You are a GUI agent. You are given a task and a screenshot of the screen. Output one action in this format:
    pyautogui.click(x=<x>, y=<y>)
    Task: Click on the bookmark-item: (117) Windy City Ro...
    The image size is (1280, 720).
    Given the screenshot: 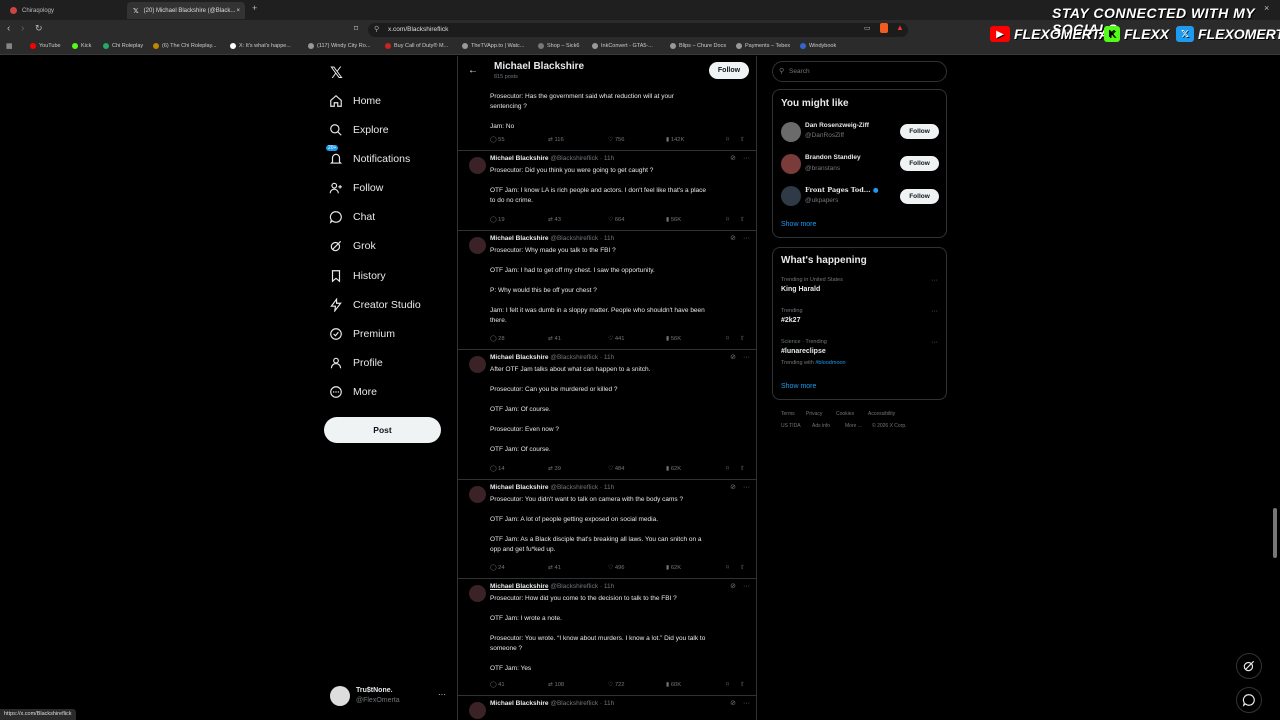 What is the action you would take?
    pyautogui.click(x=339, y=46)
    